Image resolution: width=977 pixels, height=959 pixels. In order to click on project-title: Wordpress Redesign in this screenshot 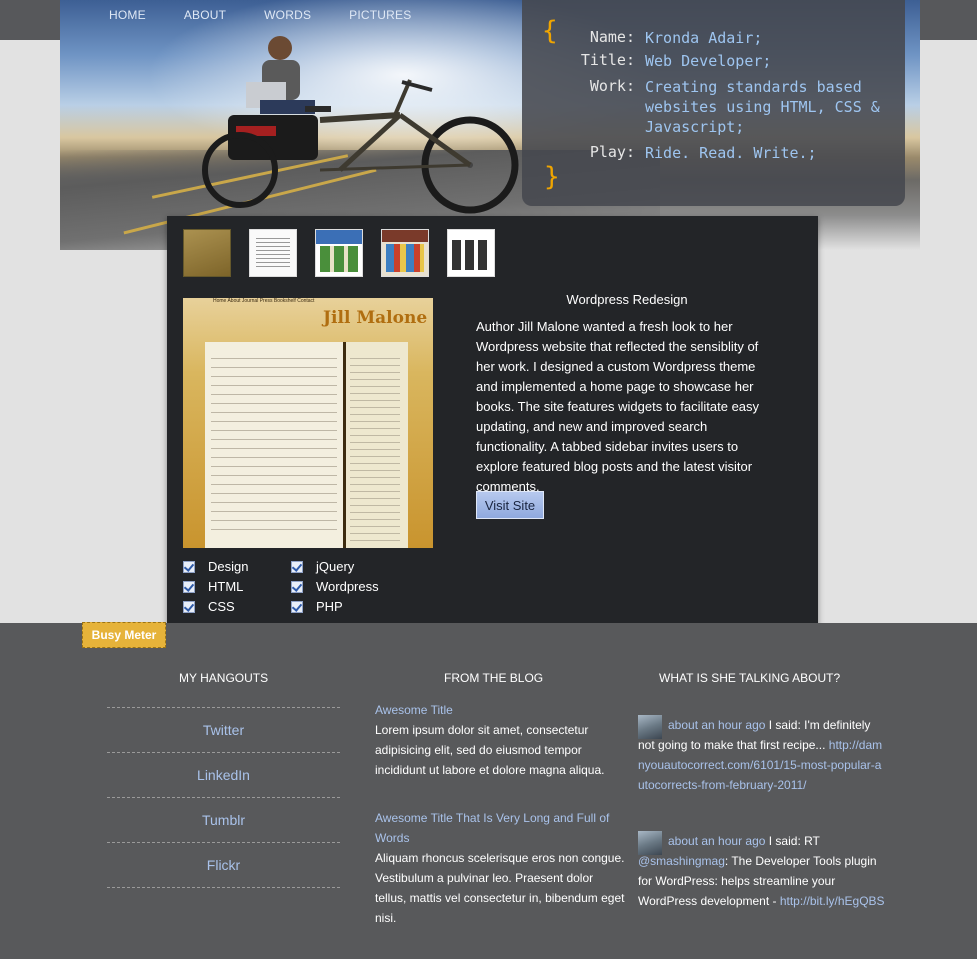, I will do `click(627, 299)`.